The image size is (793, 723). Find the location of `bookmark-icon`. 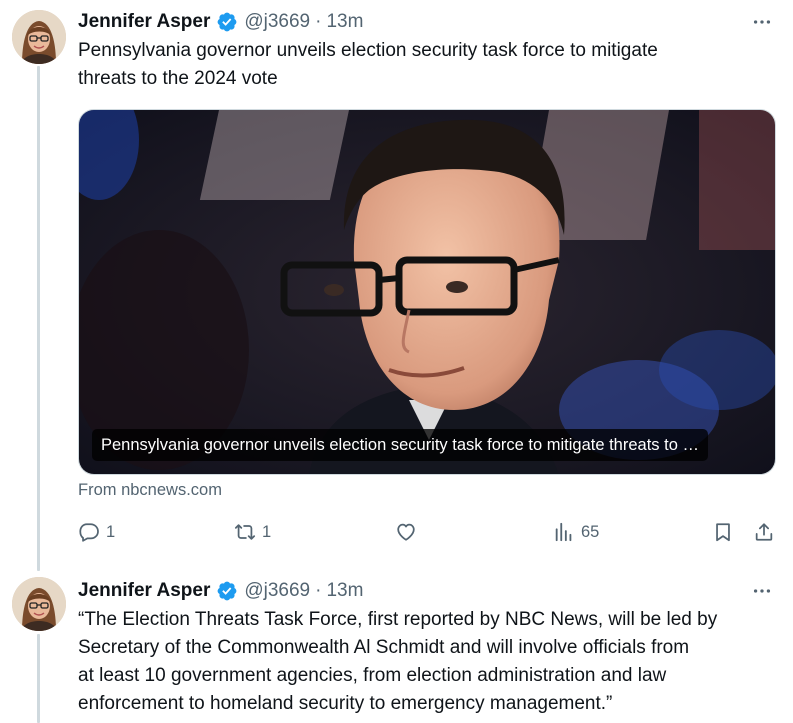

bookmark-icon is located at coordinates (723, 532).